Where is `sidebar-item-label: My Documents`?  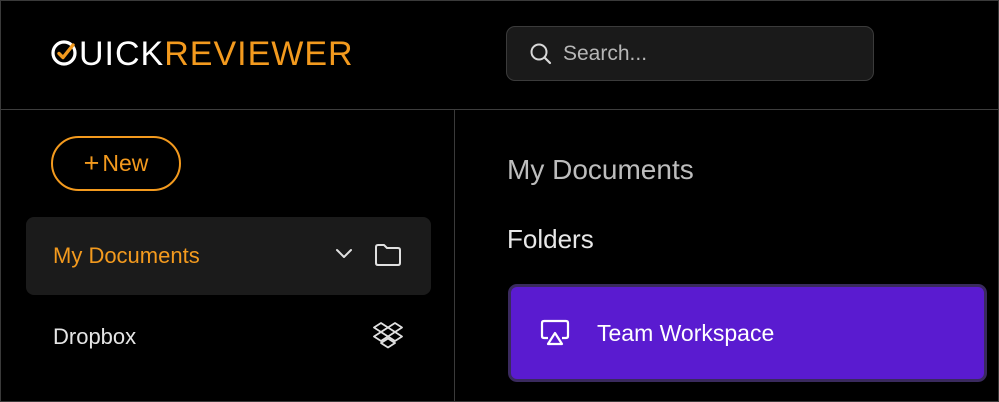
sidebar-item-label: My Documents is located at coordinates (126, 255).